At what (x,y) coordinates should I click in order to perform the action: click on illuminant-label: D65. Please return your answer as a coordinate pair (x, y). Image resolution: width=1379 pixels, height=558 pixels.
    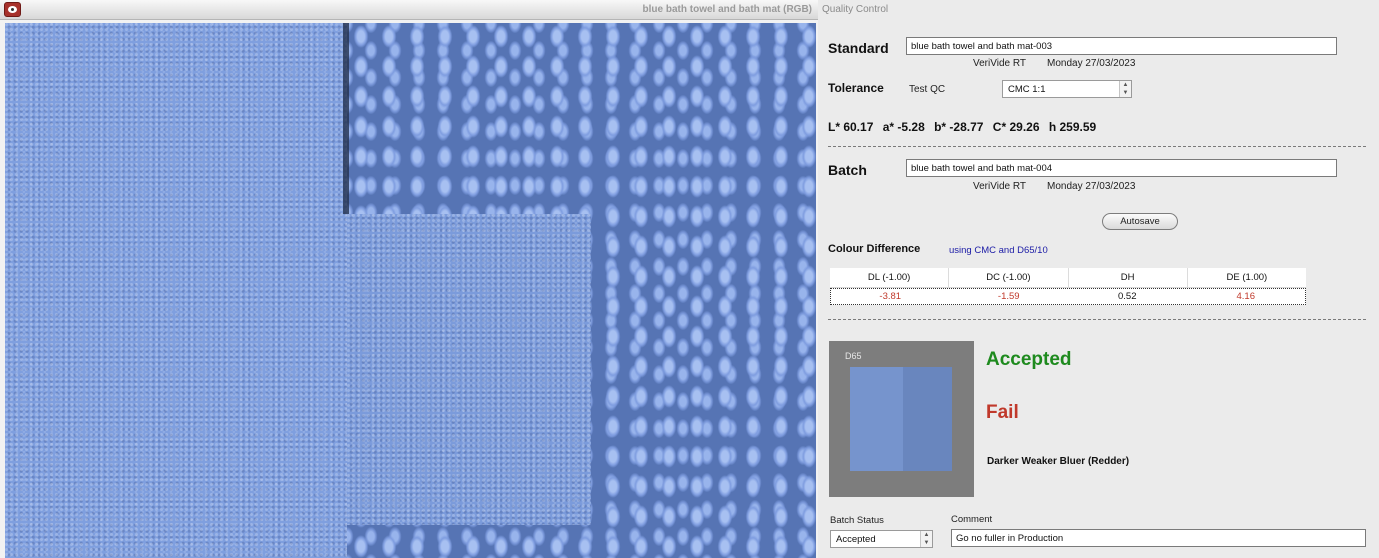
    Looking at the image, I should click on (853, 356).